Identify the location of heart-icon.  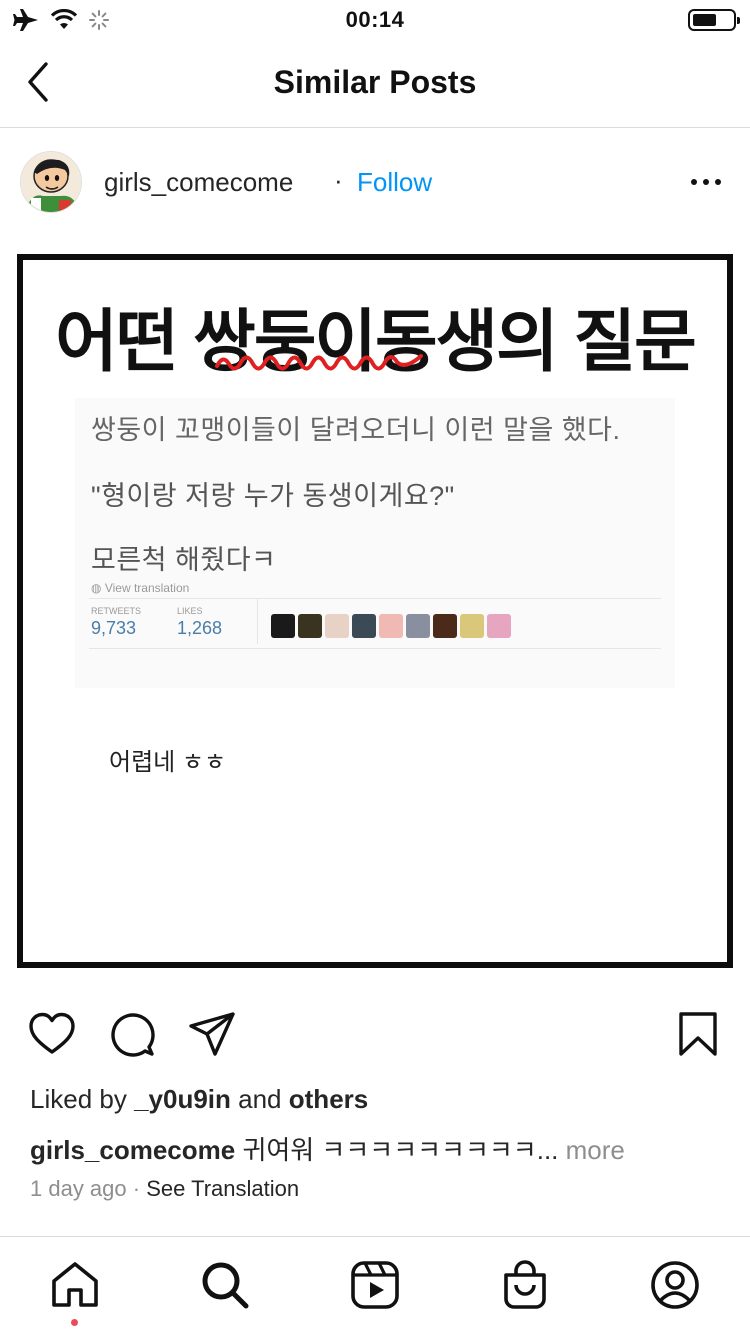
(52, 1033).